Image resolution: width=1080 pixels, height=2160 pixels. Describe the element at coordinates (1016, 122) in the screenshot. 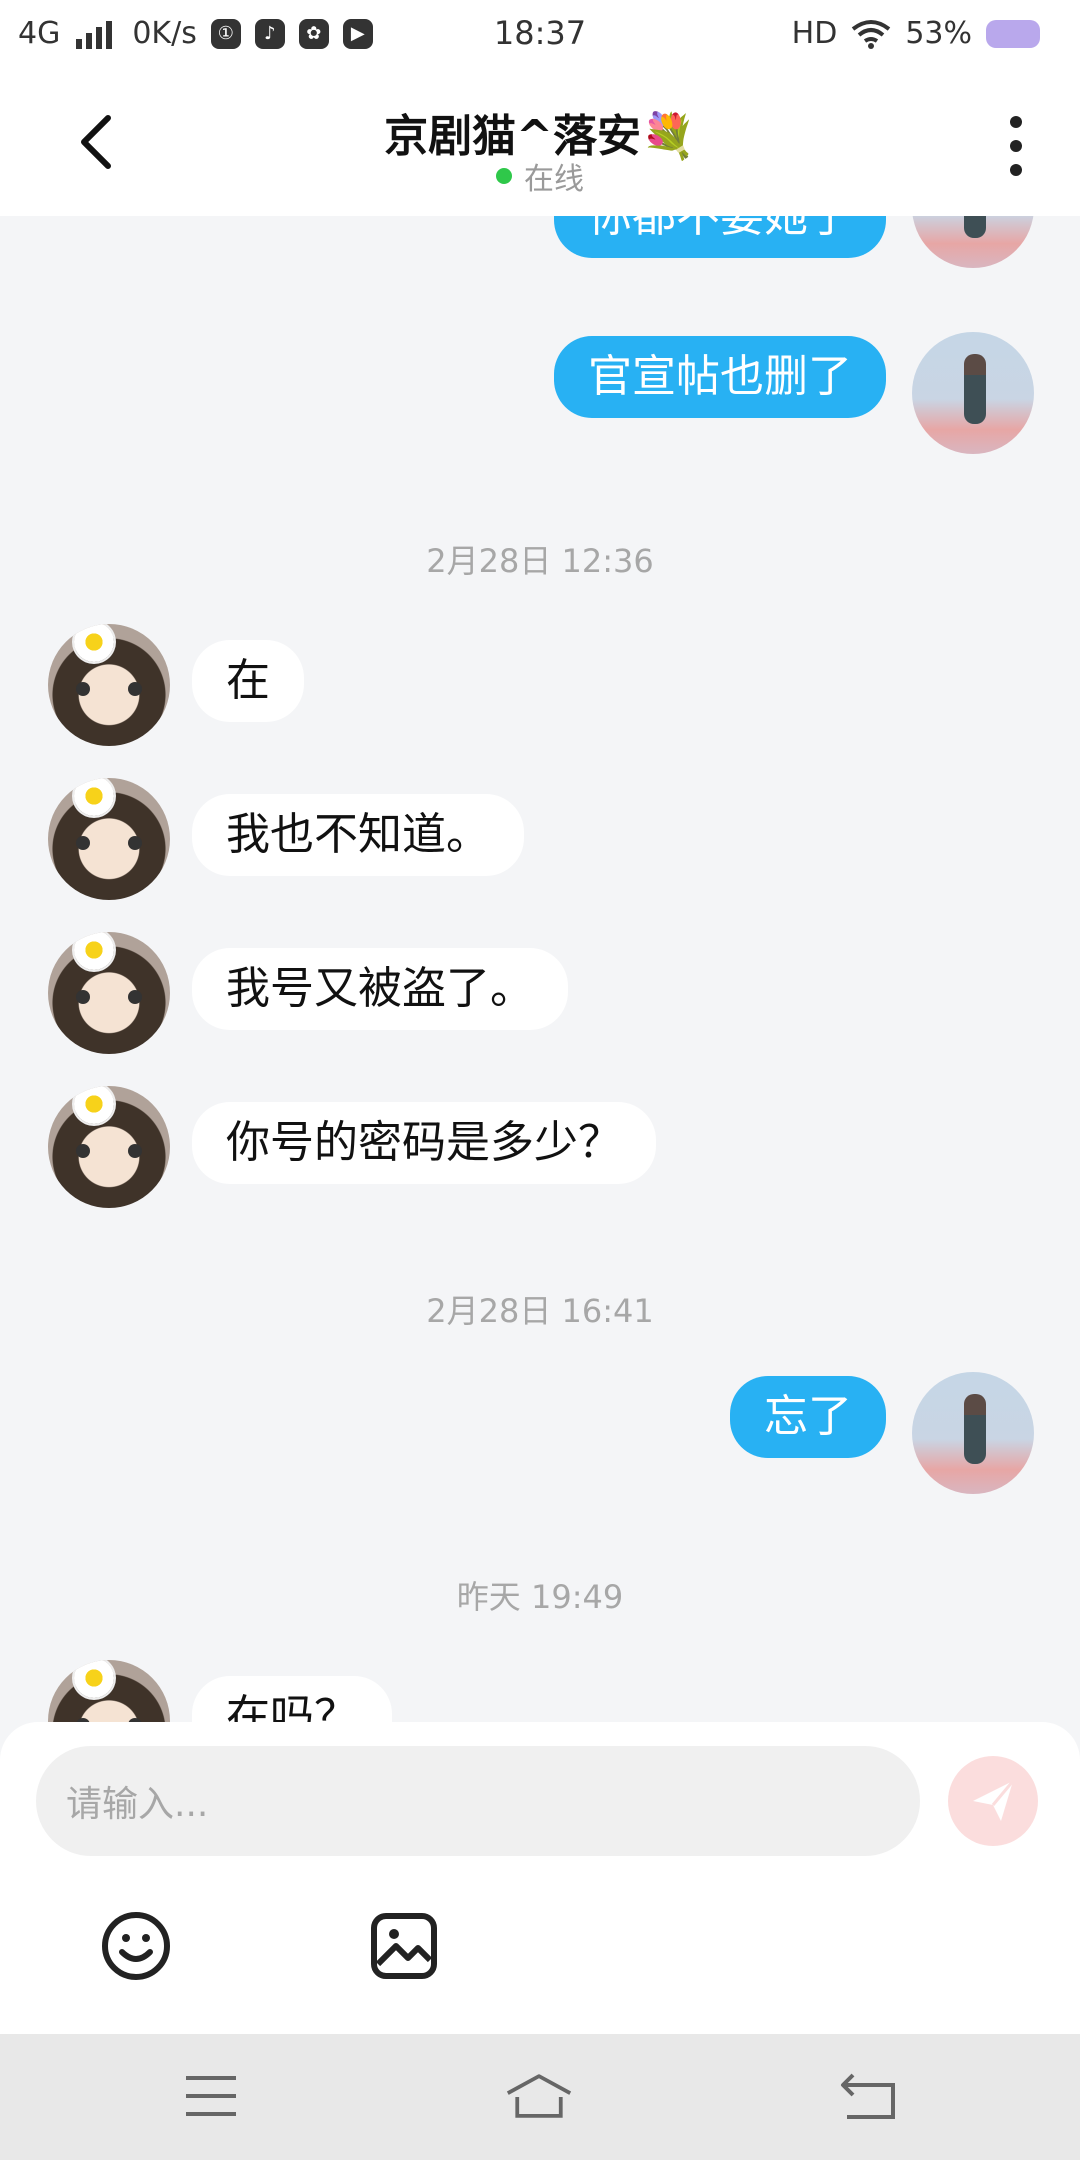

I see `more-vertical-icon` at that location.